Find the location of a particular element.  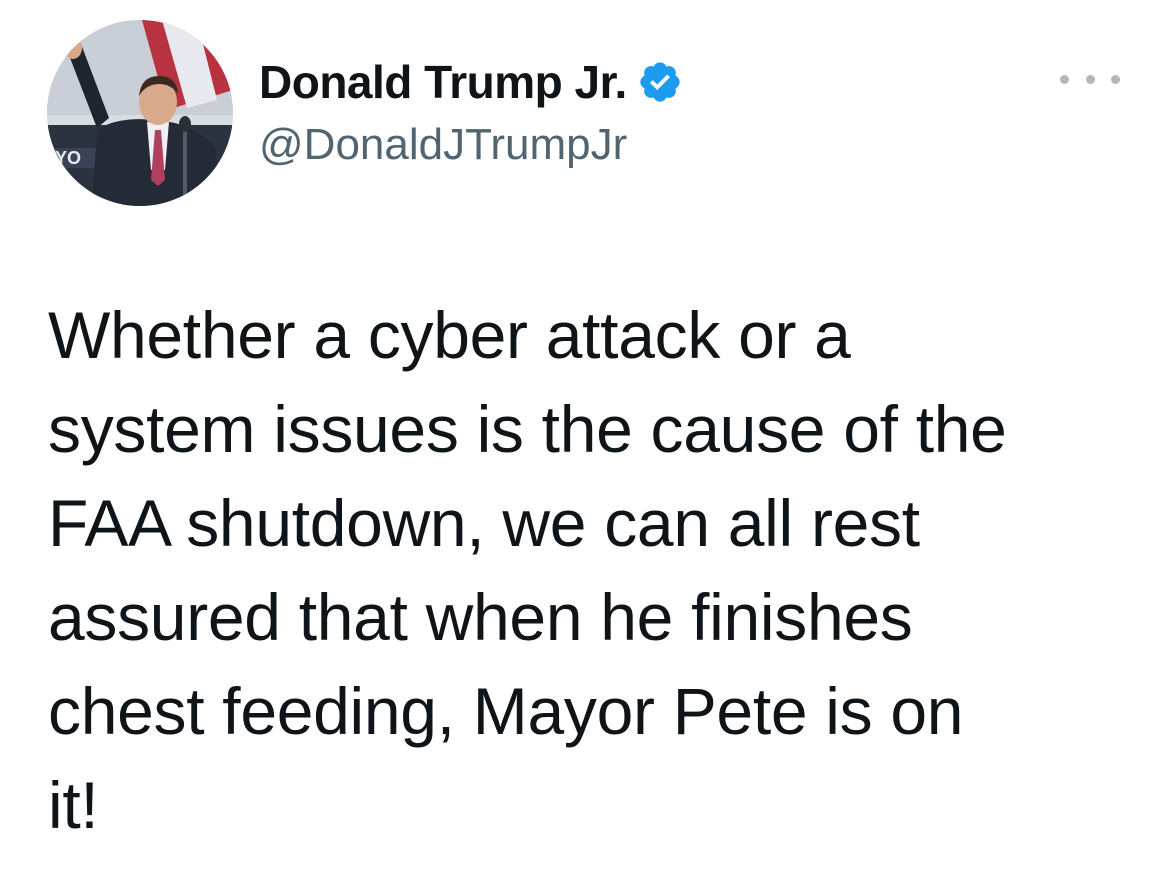

author-avatar: YO is located at coordinates (140, 113).